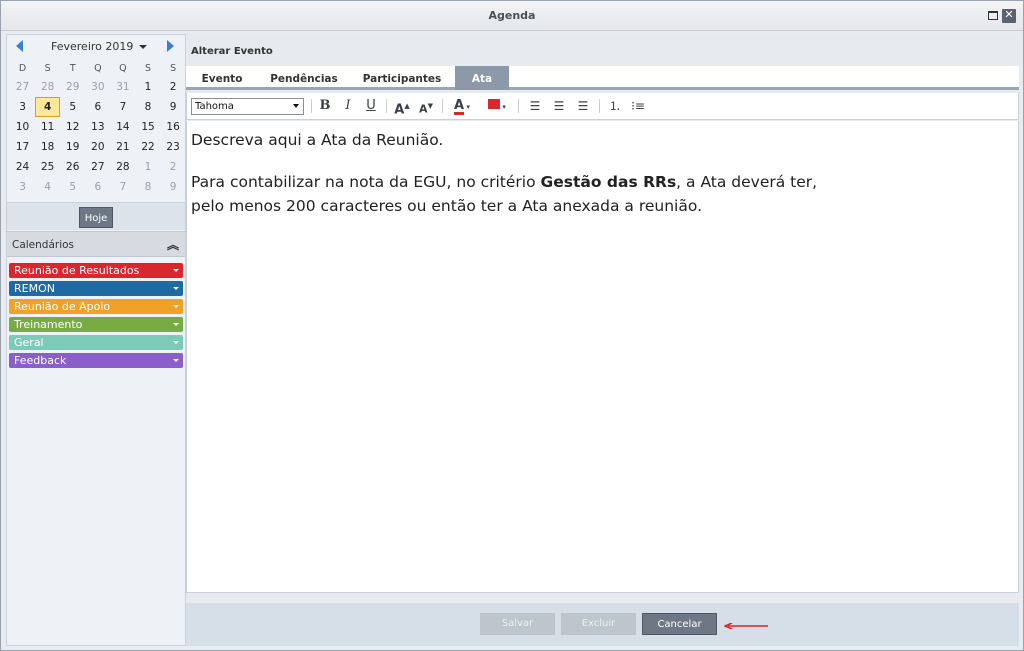 The image size is (1024, 651). I want to click on weekday-header: D, so click(22, 68).